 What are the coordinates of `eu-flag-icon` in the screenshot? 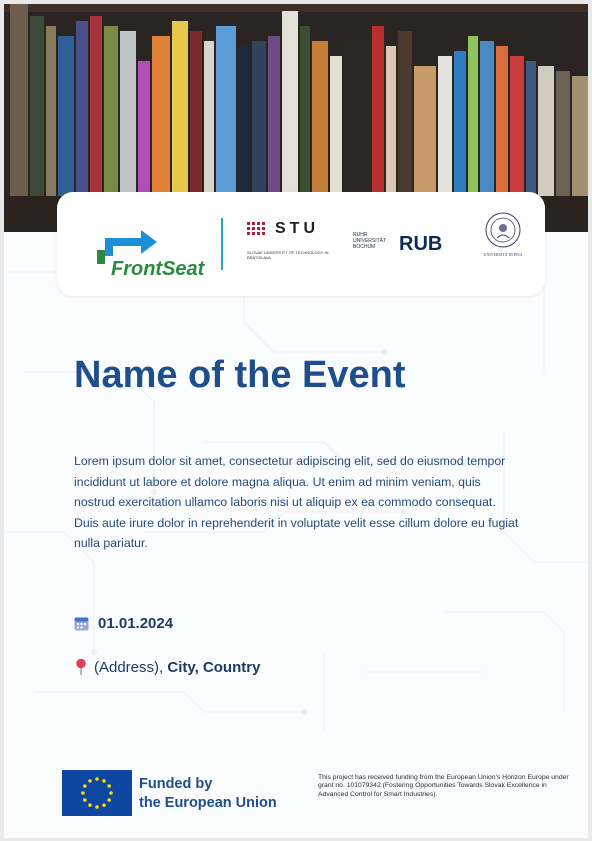 It's located at (97, 793).